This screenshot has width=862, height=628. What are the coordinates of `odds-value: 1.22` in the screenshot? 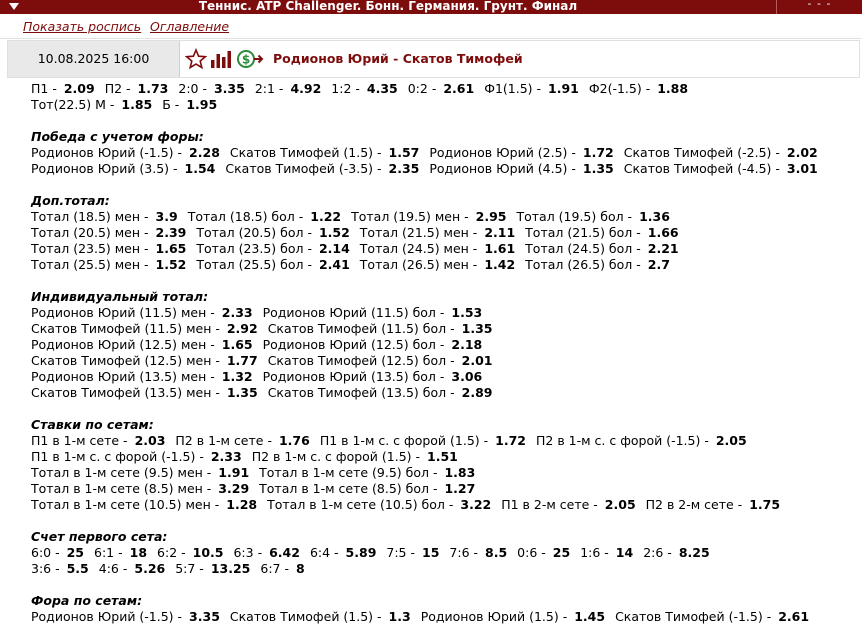 It's located at (325, 216).